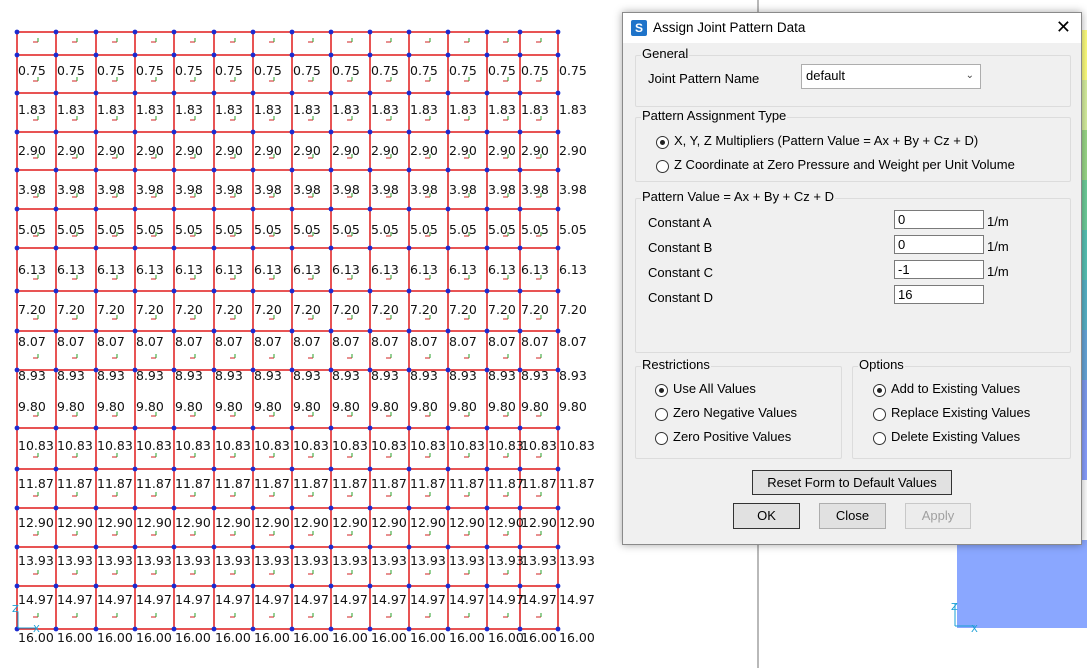 Image resolution: width=1087 pixels, height=668 pixels. I want to click on dialog-titlebar: S Assign Joint Pattern Data ✕, so click(852, 28).